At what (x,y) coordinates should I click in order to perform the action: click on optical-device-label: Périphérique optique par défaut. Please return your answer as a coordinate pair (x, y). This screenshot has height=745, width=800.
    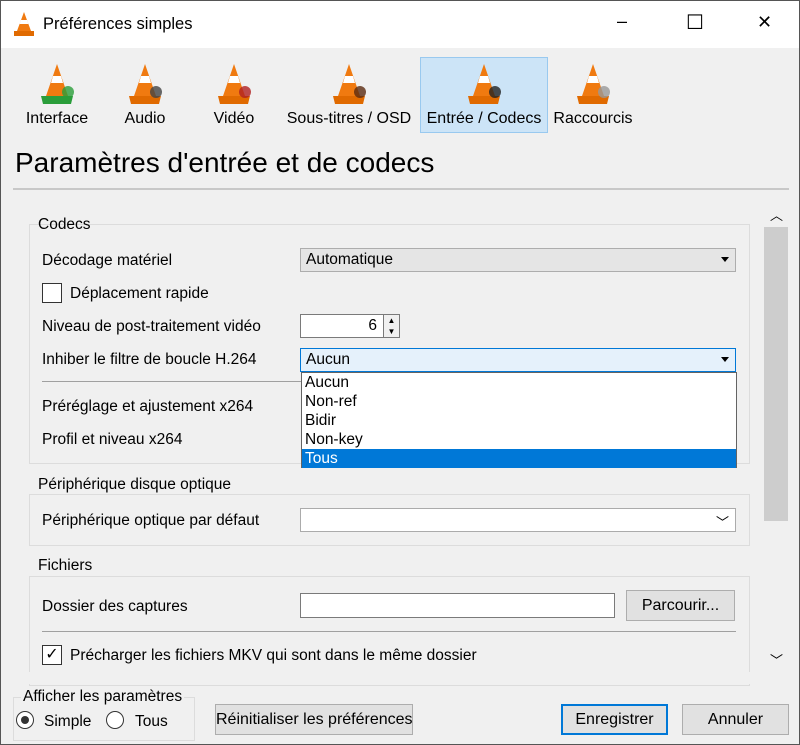
    Looking at the image, I should click on (151, 520).